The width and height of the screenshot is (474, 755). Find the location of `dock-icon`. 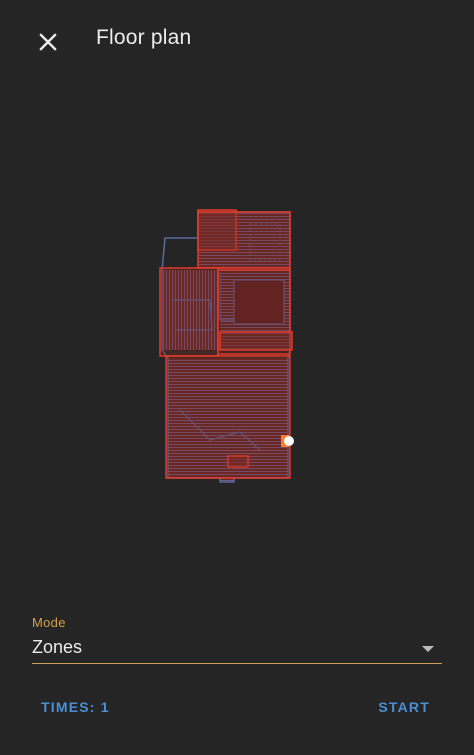

dock-icon is located at coordinates (289, 441).